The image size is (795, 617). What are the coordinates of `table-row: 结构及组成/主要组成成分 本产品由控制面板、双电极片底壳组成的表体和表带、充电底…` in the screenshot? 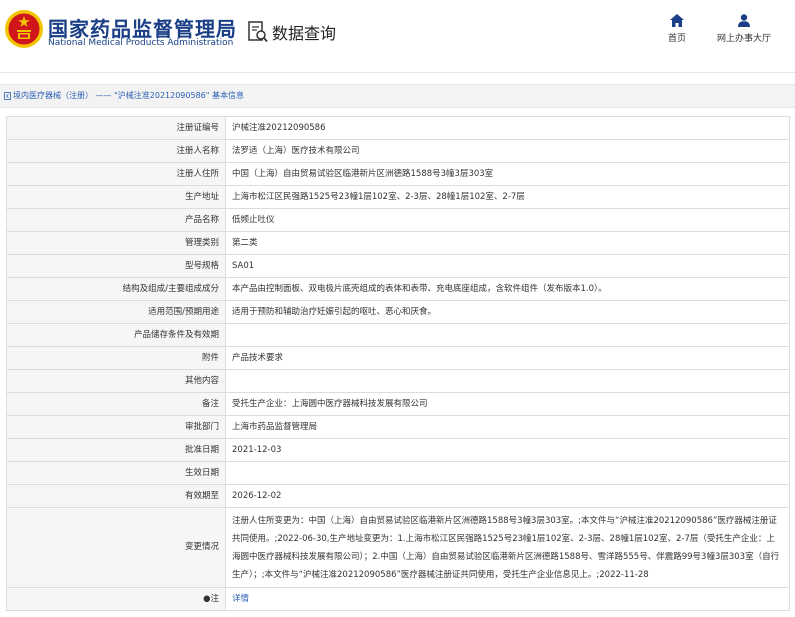 It's located at (398, 289).